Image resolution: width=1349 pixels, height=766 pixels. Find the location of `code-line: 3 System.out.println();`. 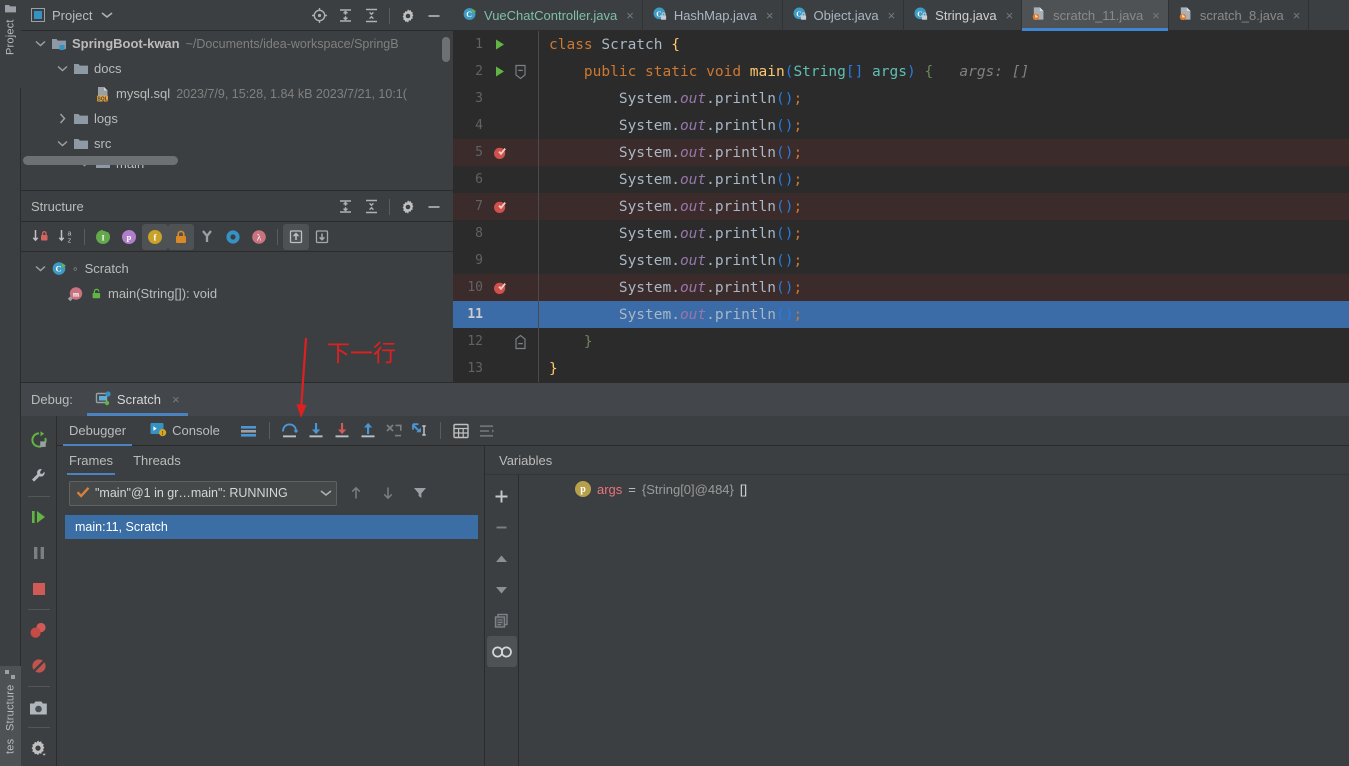

code-line: 3 System.out.println(); is located at coordinates (901, 98).